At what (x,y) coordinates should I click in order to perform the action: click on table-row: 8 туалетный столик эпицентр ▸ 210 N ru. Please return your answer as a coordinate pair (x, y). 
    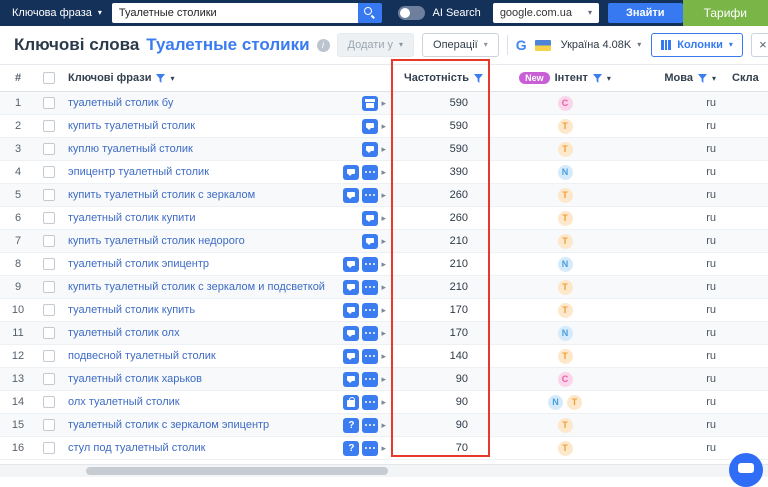
    Looking at the image, I should click on (384, 264).